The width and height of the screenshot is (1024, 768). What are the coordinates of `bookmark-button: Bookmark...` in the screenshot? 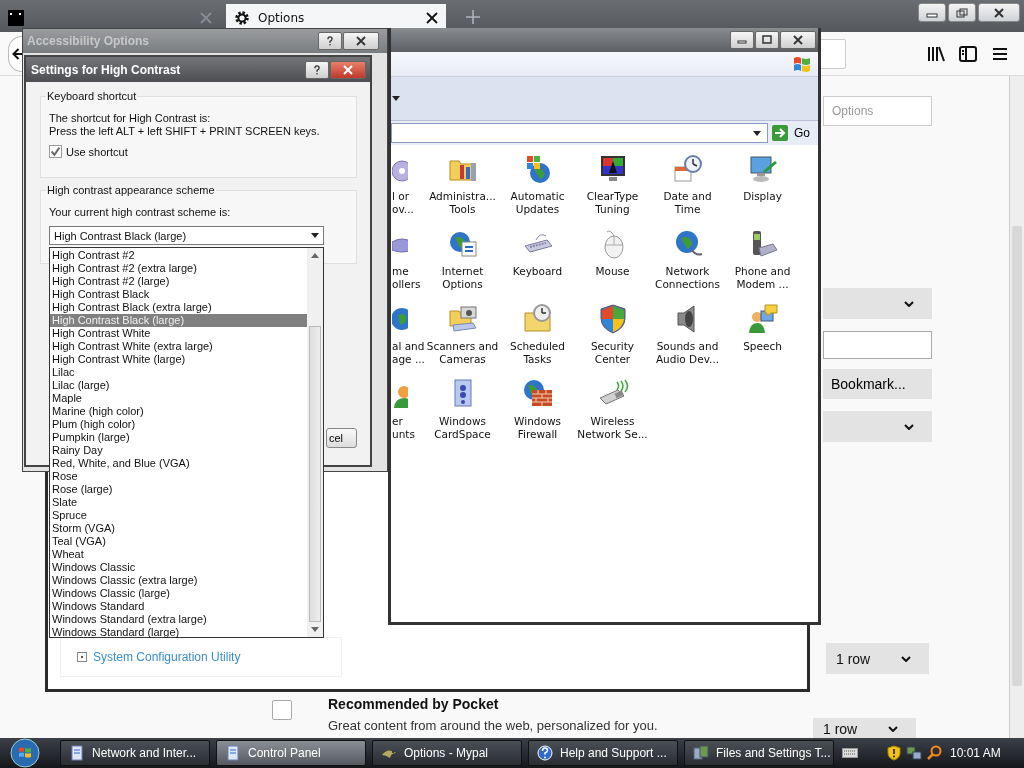 It's located at (877, 384).